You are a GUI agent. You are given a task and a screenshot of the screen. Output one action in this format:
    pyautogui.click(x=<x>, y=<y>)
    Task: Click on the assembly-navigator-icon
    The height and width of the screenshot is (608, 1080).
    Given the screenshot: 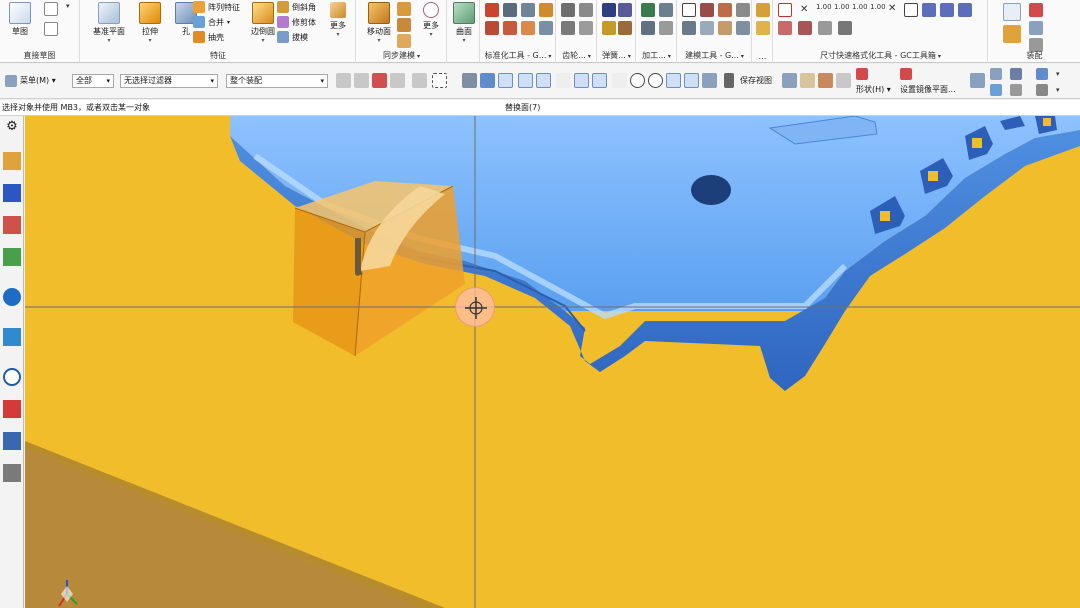 What is the action you would take?
    pyautogui.click(x=12, y=161)
    